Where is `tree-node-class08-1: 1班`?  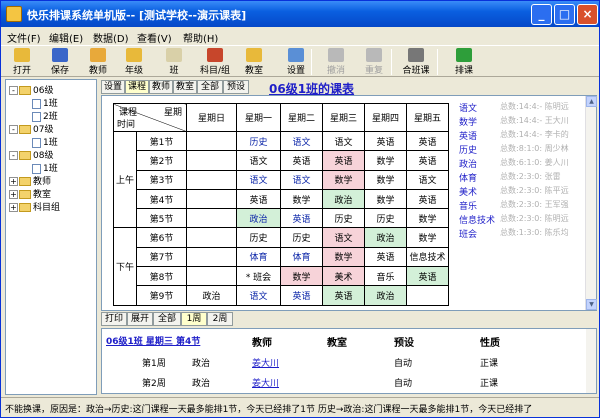 tree-node-class08-1: 1班 is located at coordinates (45, 167).